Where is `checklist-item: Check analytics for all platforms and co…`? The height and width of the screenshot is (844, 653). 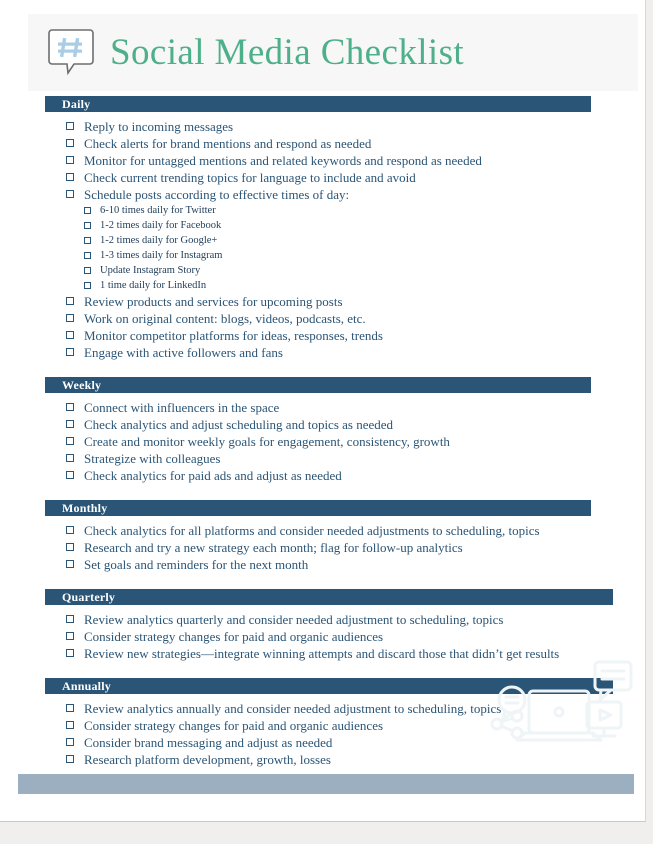 checklist-item: Check analytics for all platforms and co… is located at coordinates (322, 530).